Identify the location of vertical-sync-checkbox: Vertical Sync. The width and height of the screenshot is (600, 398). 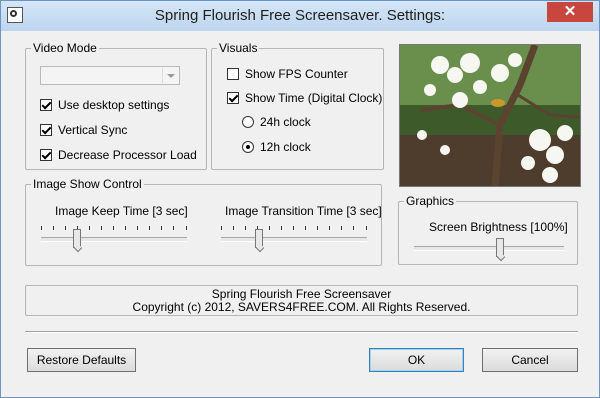
(83, 130).